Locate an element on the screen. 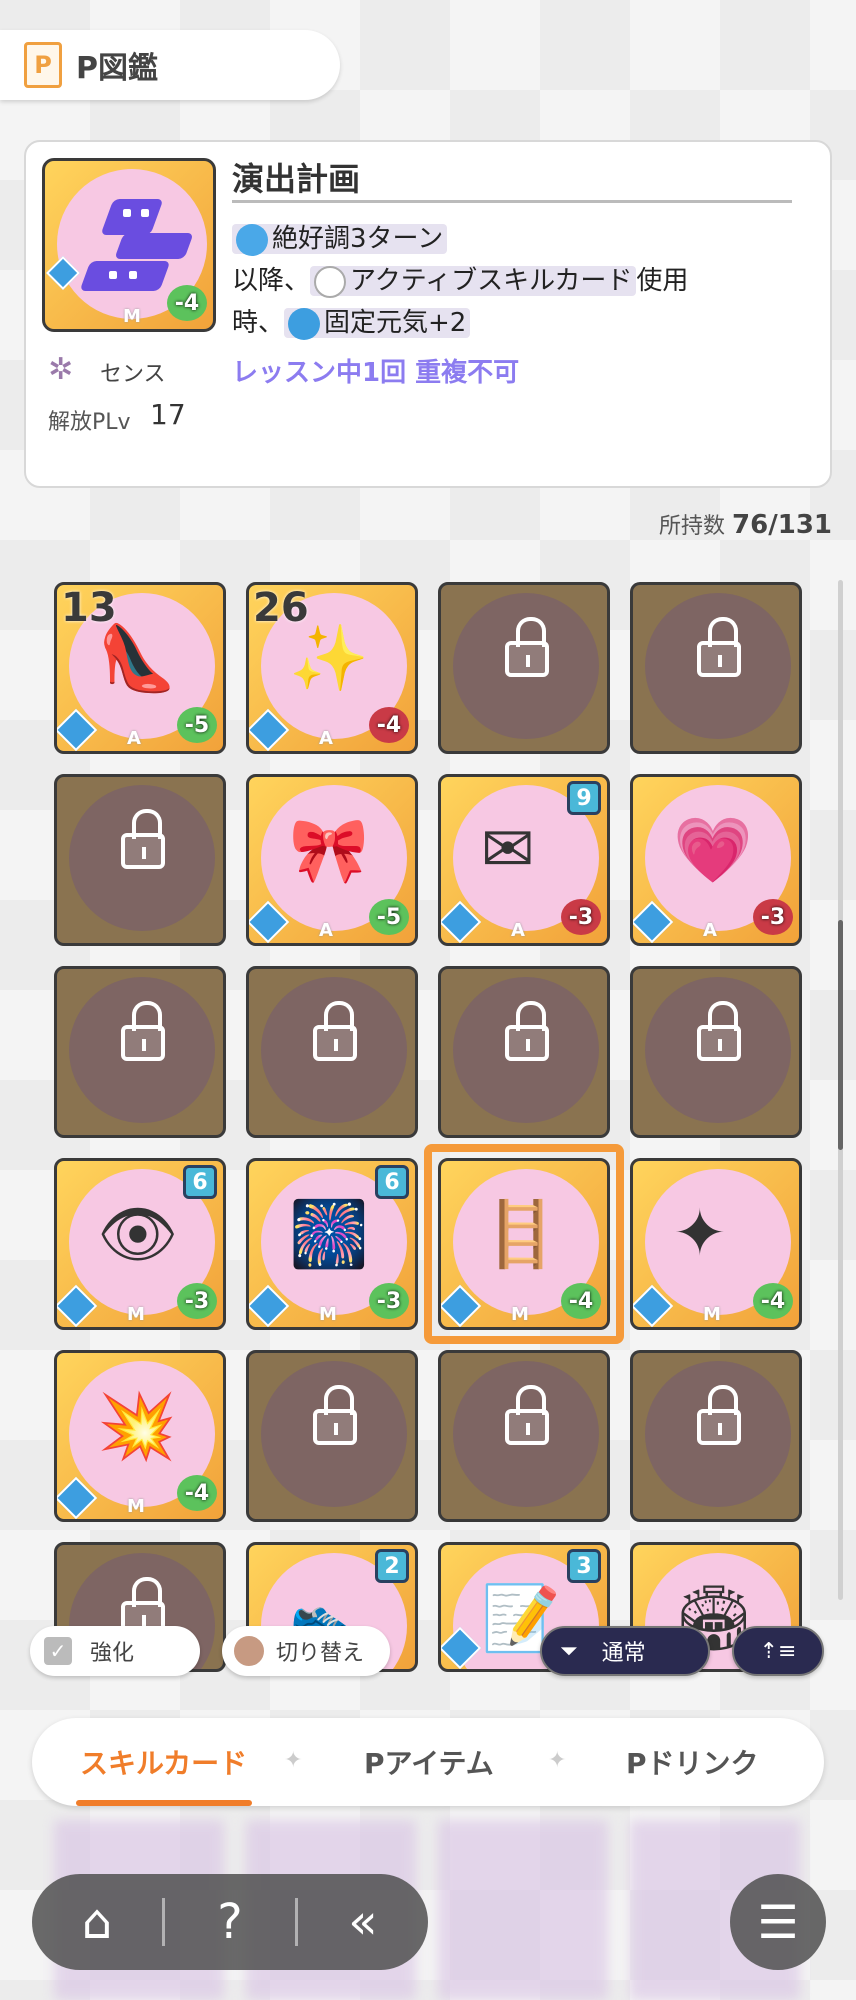  tab-skill-card: スキルカード is located at coordinates (163, 1762).